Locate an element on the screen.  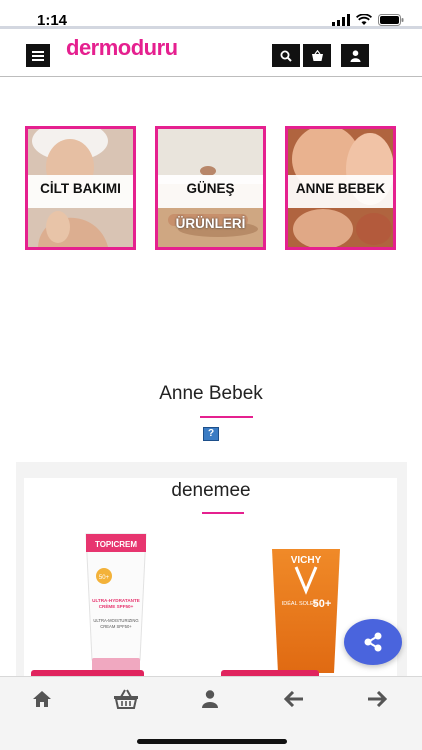
share-icon is located at coordinates (373, 642).